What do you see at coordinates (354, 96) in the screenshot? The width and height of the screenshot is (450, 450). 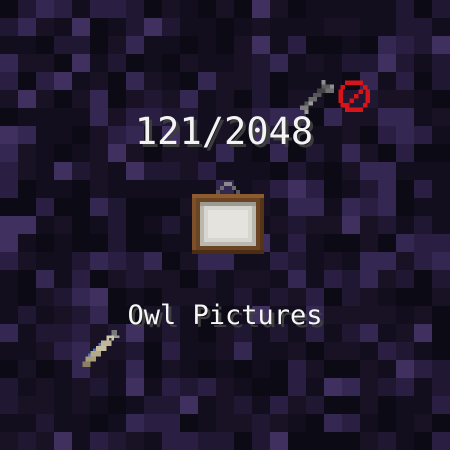 I see `no-entry-icon` at bounding box center [354, 96].